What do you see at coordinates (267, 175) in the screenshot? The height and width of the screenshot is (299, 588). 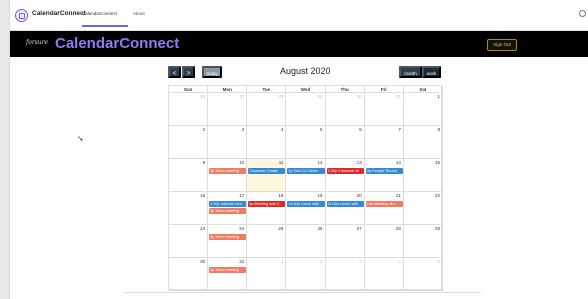 I see `calendar-day-cell: 11` at bounding box center [267, 175].